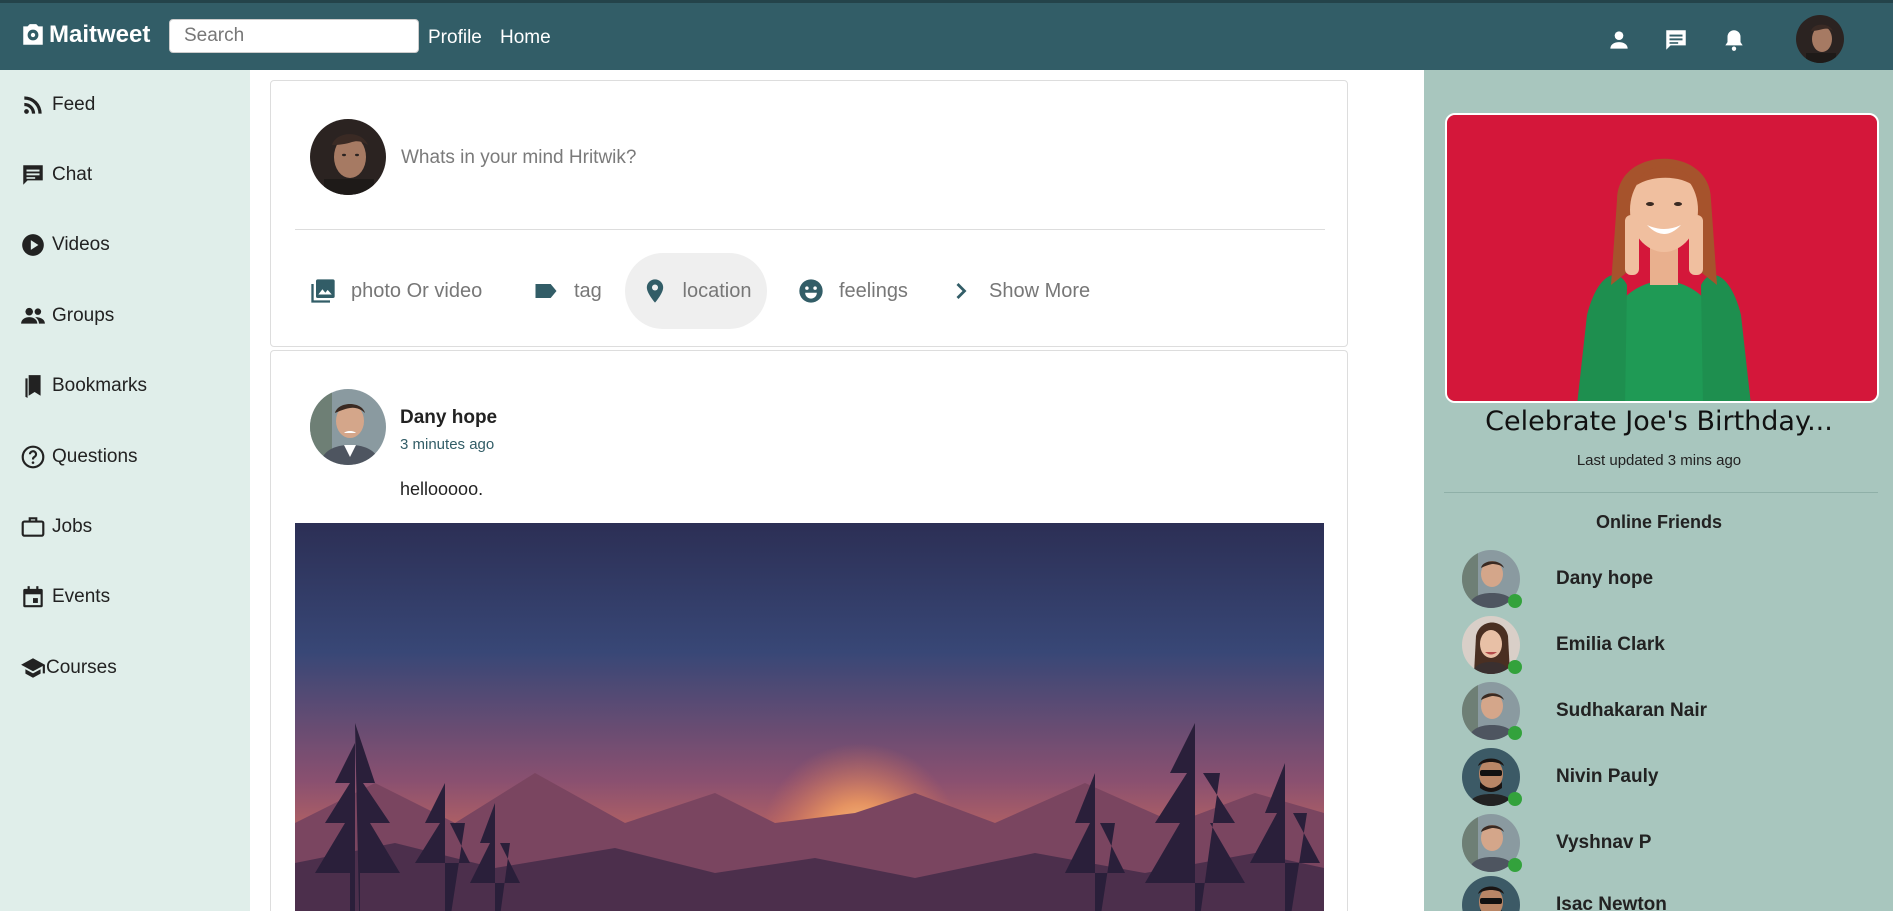 The image size is (1893, 911). I want to click on label-icon, so click(546, 291).